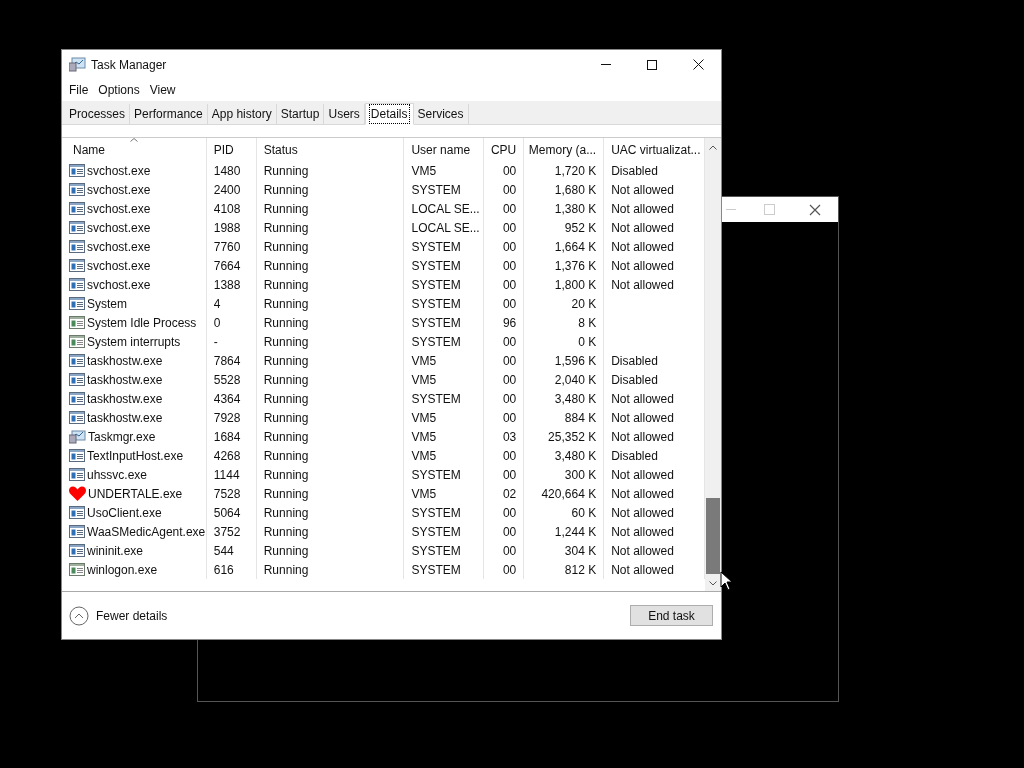  I want to click on process-name: System interrupts, so click(134, 342).